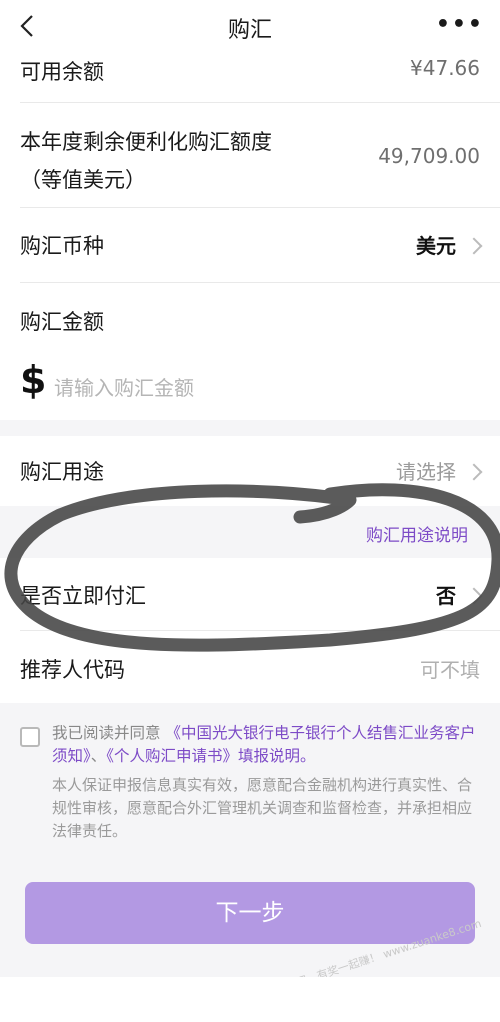 This screenshot has height=1022, width=500. What do you see at coordinates (30, 737) in the screenshot?
I see `agreement-checkbox` at bounding box center [30, 737].